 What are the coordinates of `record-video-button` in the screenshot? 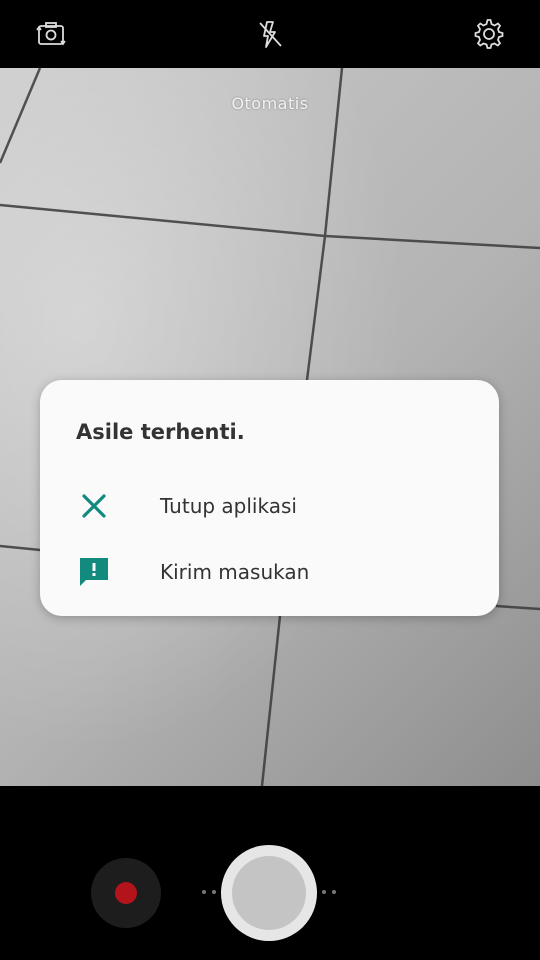 It's located at (126, 893).